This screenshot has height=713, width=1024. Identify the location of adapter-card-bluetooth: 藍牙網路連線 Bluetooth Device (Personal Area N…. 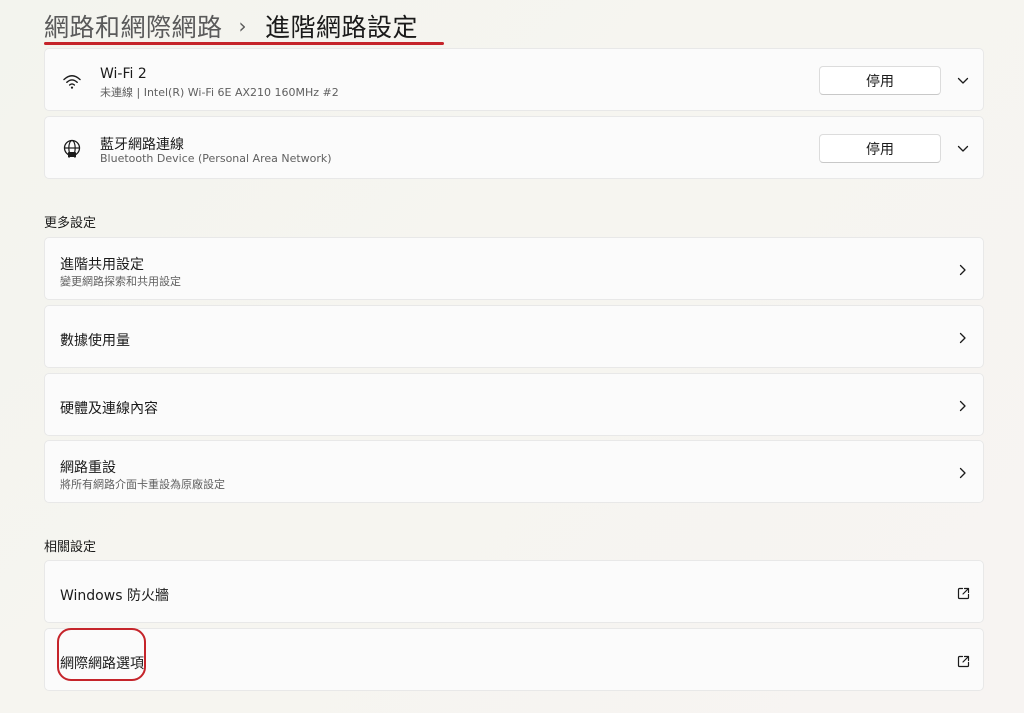
(514, 147).